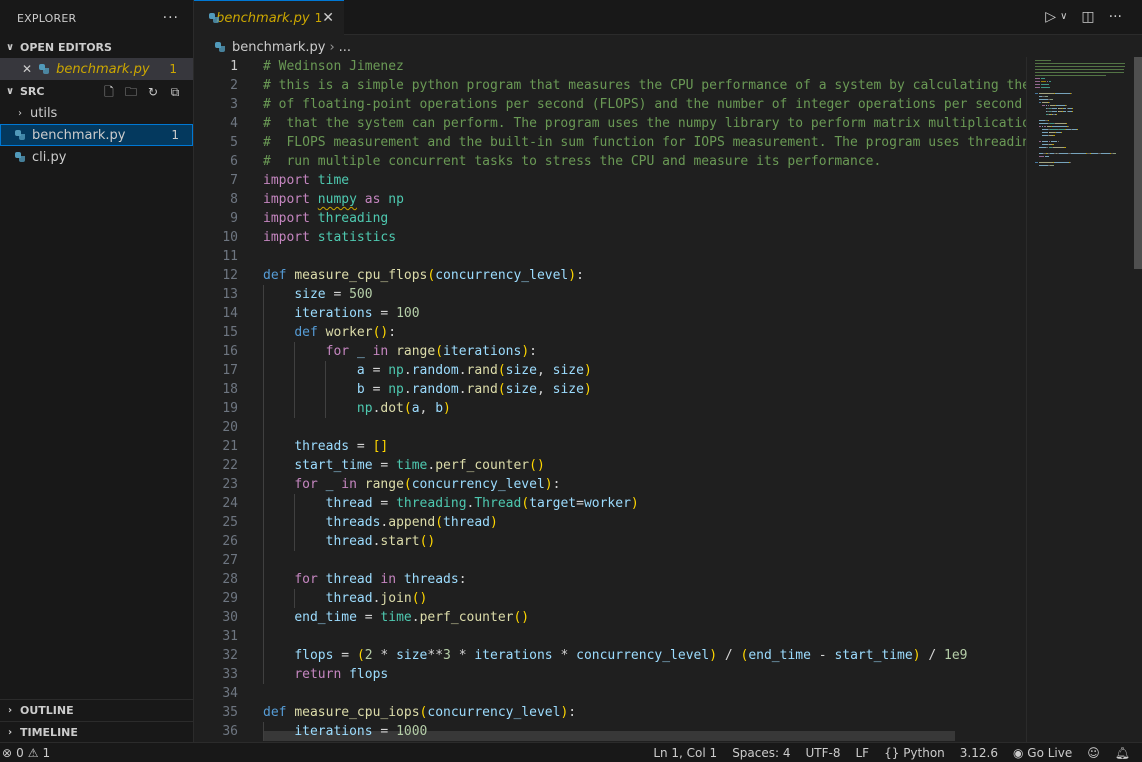 The height and width of the screenshot is (762, 1142). I want to click on run-icon: ▷, so click(1050, 17).